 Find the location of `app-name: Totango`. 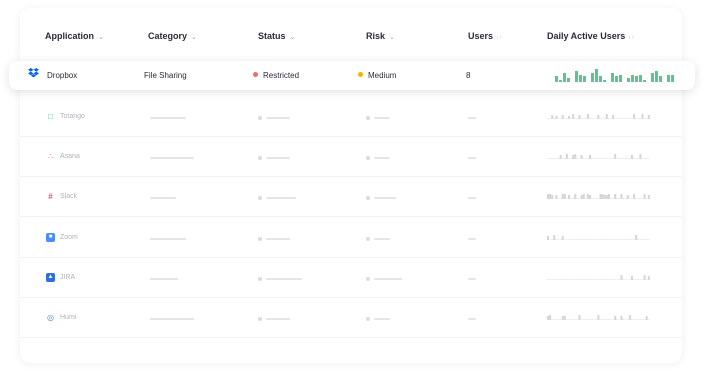

app-name: Totango is located at coordinates (72, 116).